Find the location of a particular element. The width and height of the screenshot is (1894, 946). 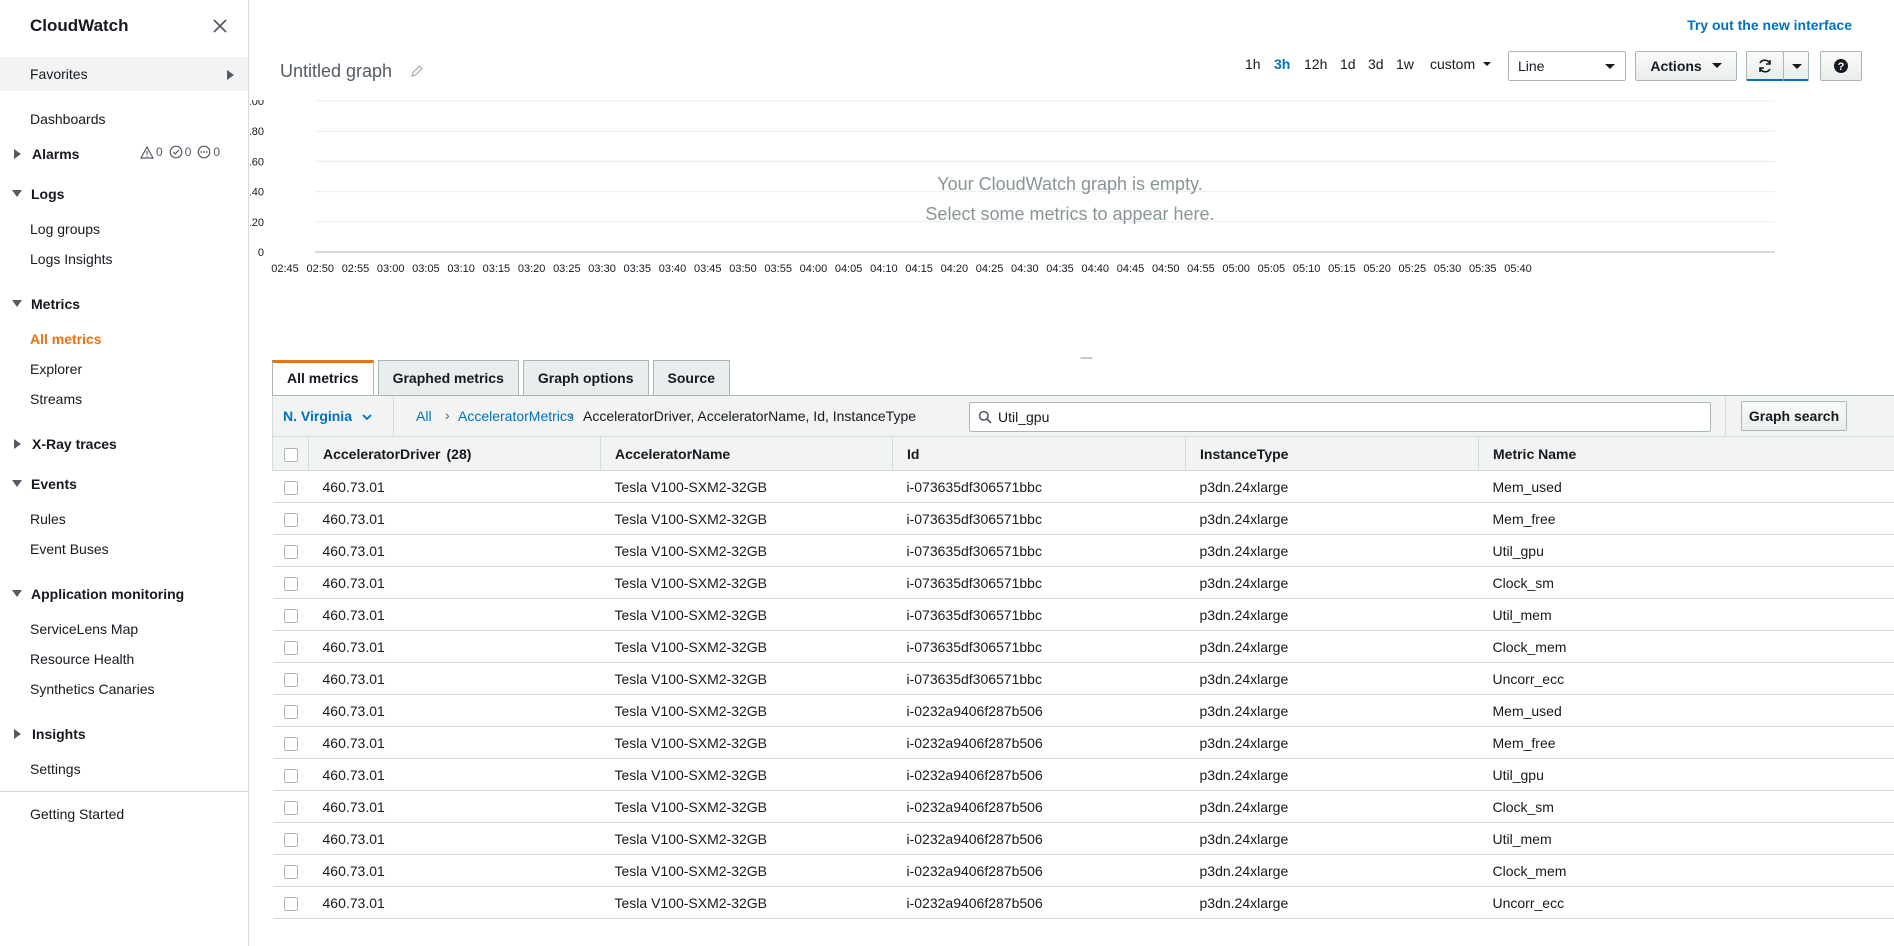

sidebar-item-resource-health: Resource Health is located at coordinates (82, 659).